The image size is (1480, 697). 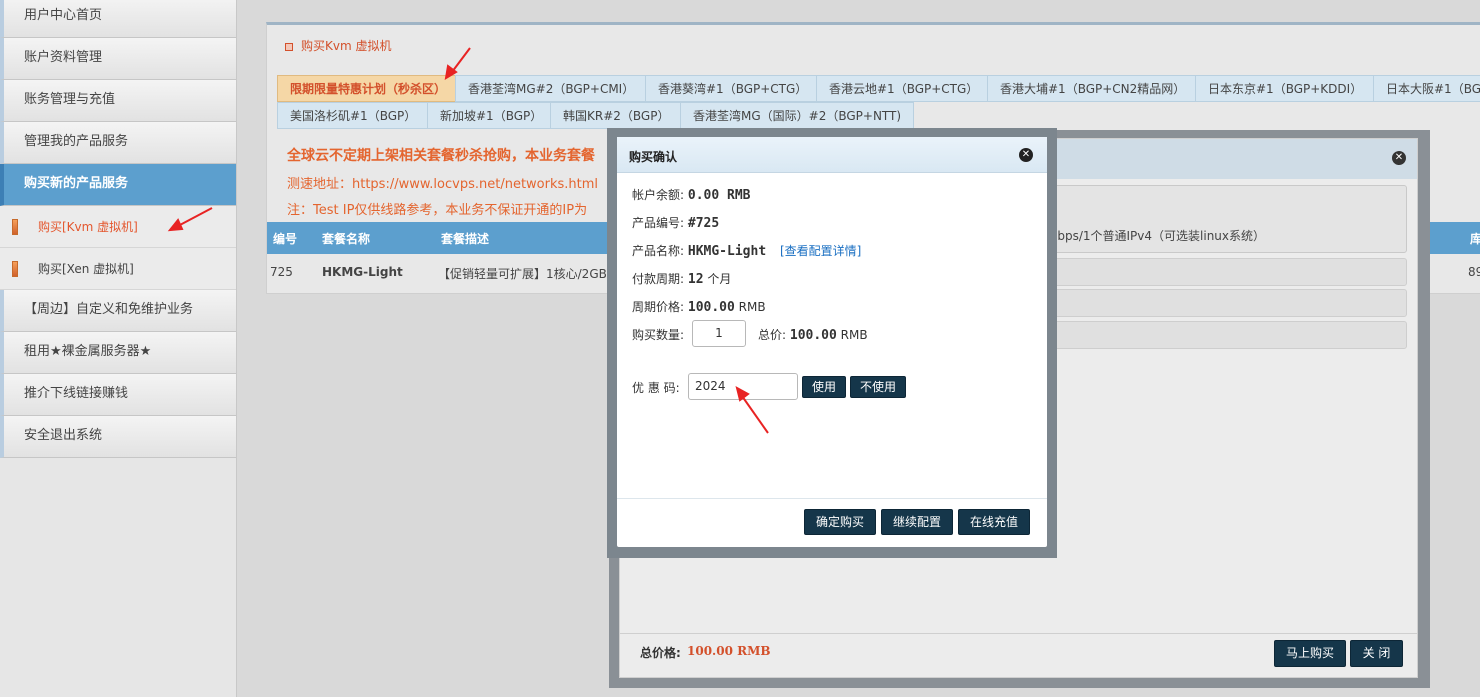 I want to click on tab-korea: 韩国KR#2（BGP）, so click(x=616, y=115).